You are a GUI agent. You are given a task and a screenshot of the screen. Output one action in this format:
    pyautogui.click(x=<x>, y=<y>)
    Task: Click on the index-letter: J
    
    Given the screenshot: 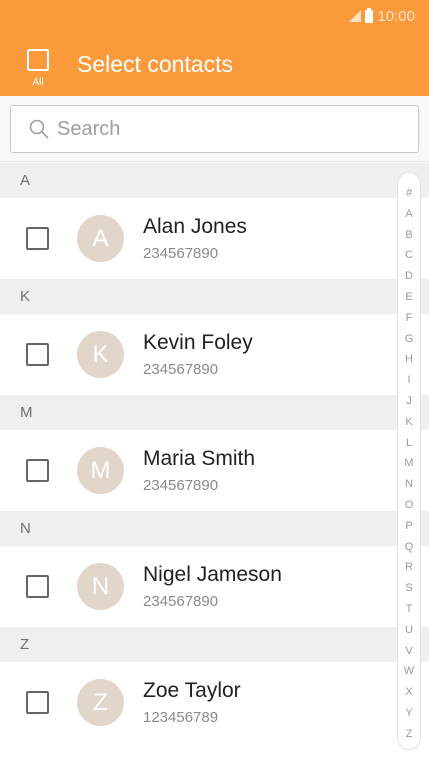 What is the action you would take?
    pyautogui.click(x=409, y=401)
    